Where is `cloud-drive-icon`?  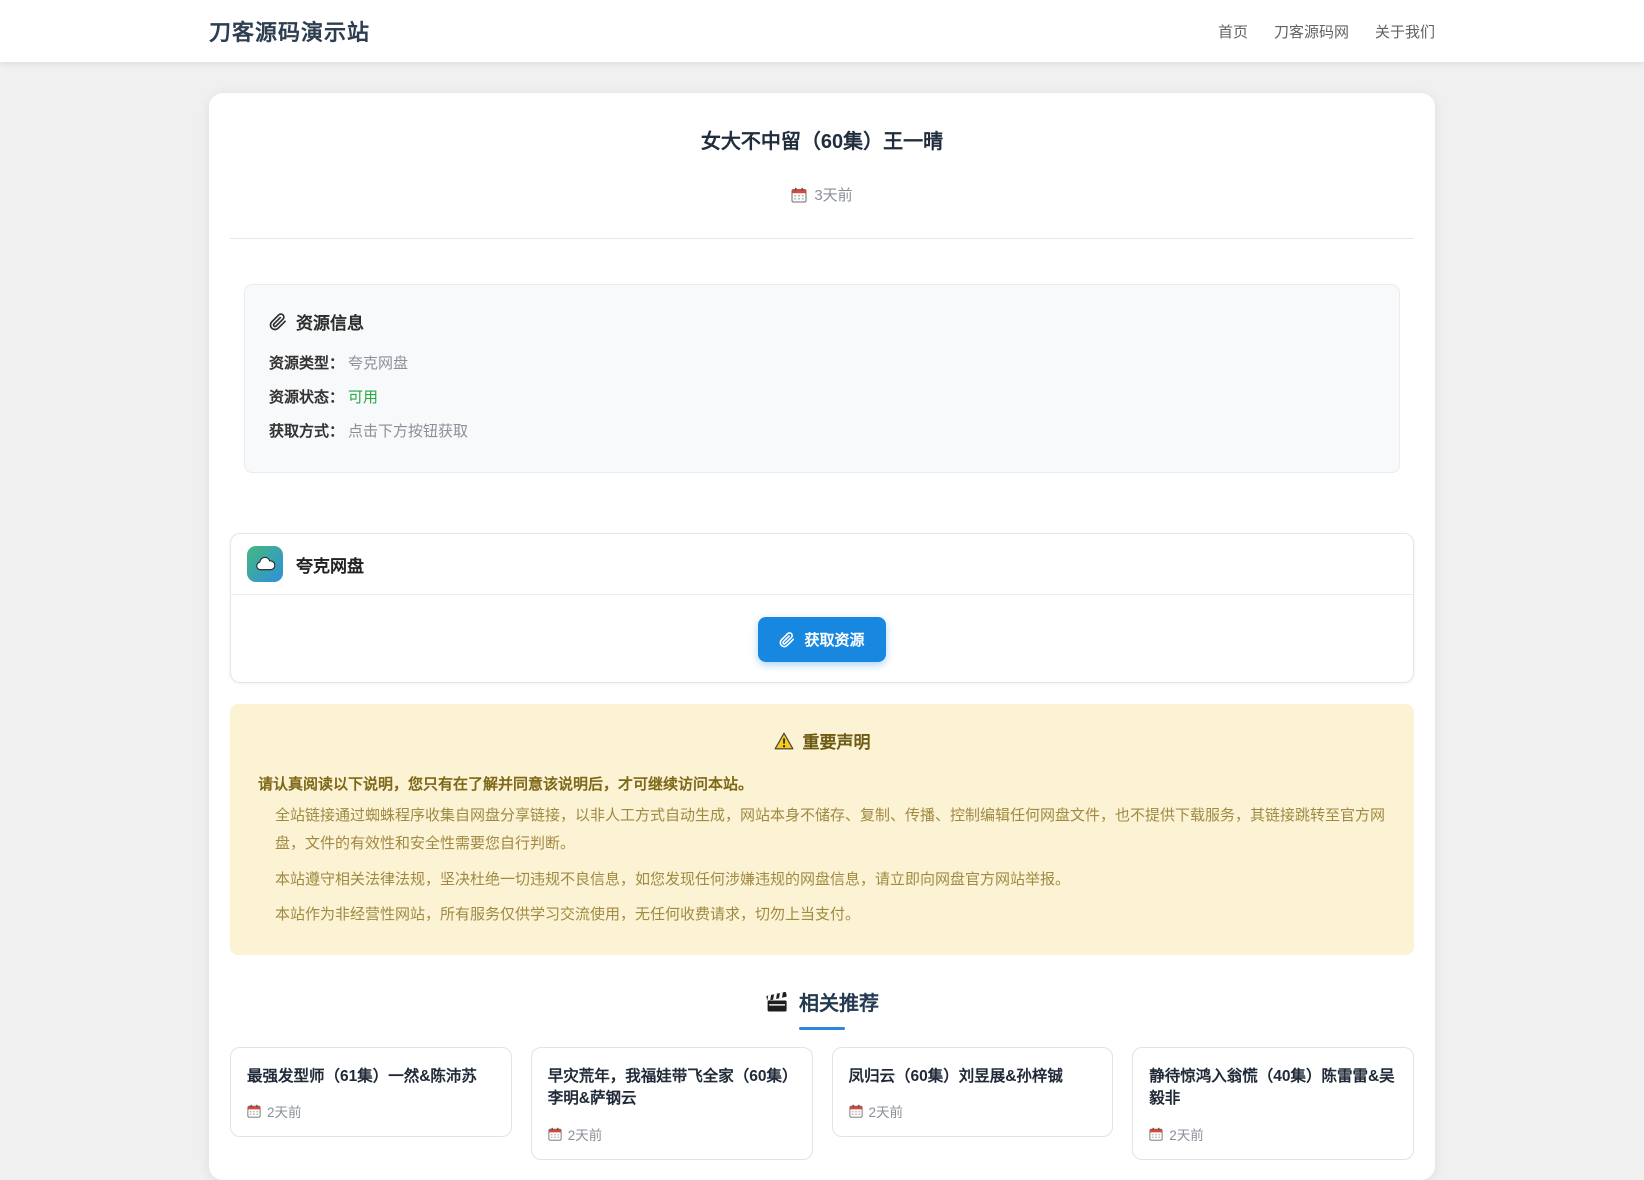 cloud-drive-icon is located at coordinates (265, 564).